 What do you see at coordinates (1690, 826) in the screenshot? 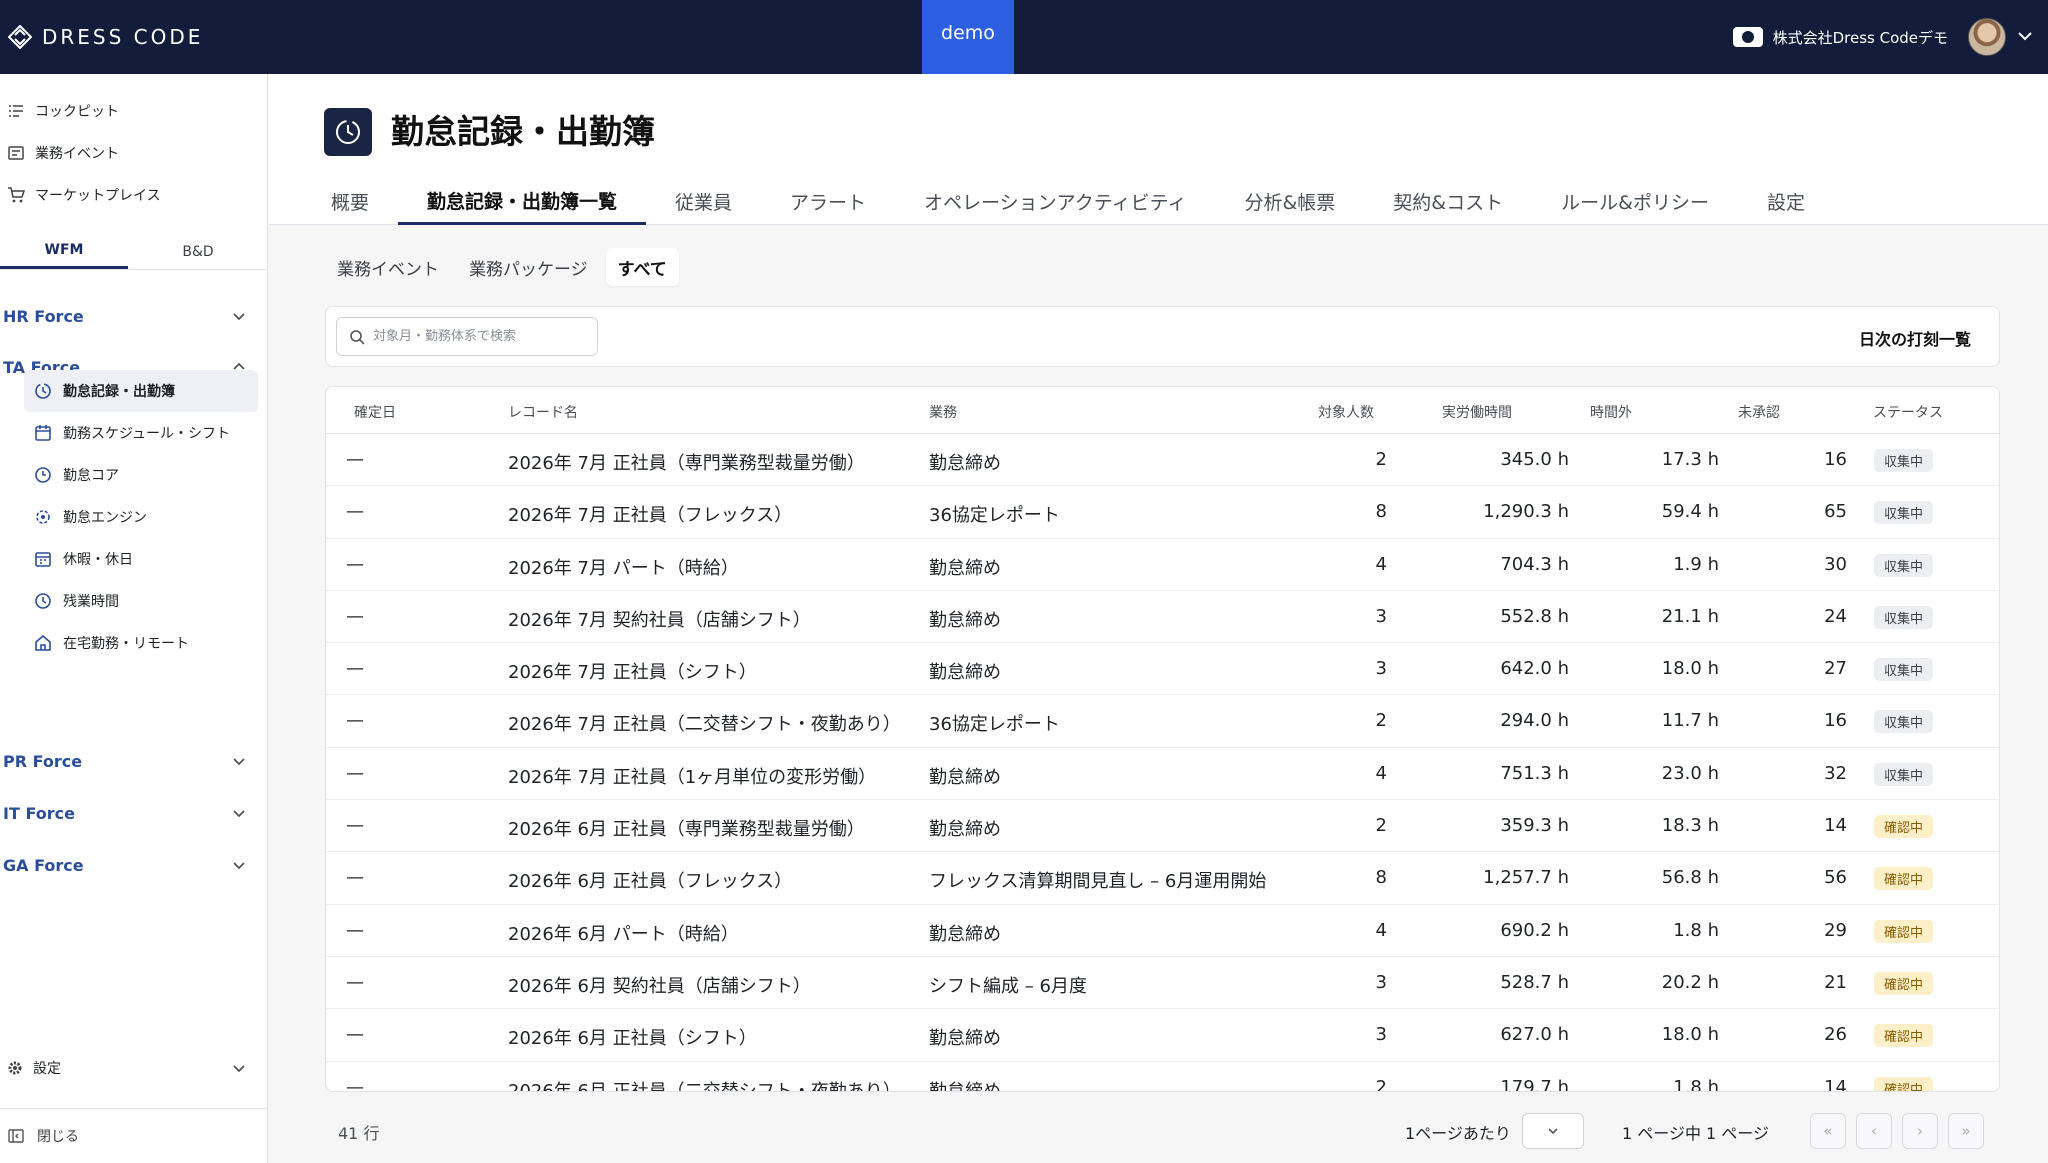
I see `cell-overtime: 18.3 h` at bounding box center [1690, 826].